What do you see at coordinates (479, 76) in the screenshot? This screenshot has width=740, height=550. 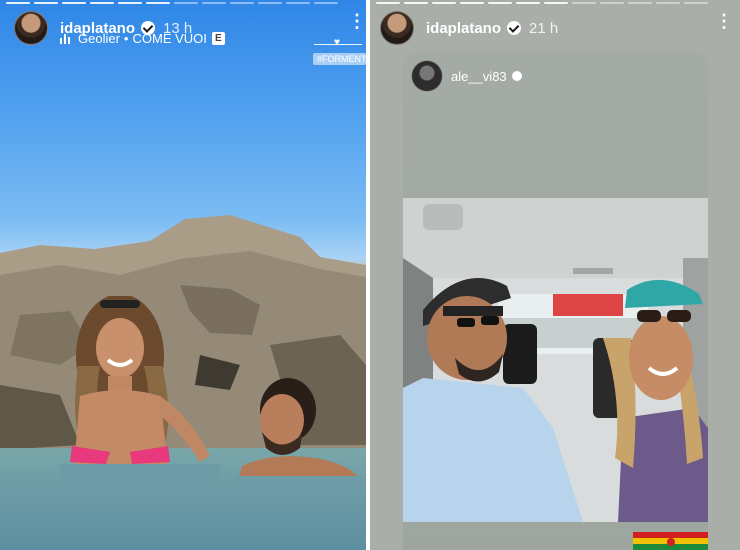 I see `reposted-username: ale__vi83` at bounding box center [479, 76].